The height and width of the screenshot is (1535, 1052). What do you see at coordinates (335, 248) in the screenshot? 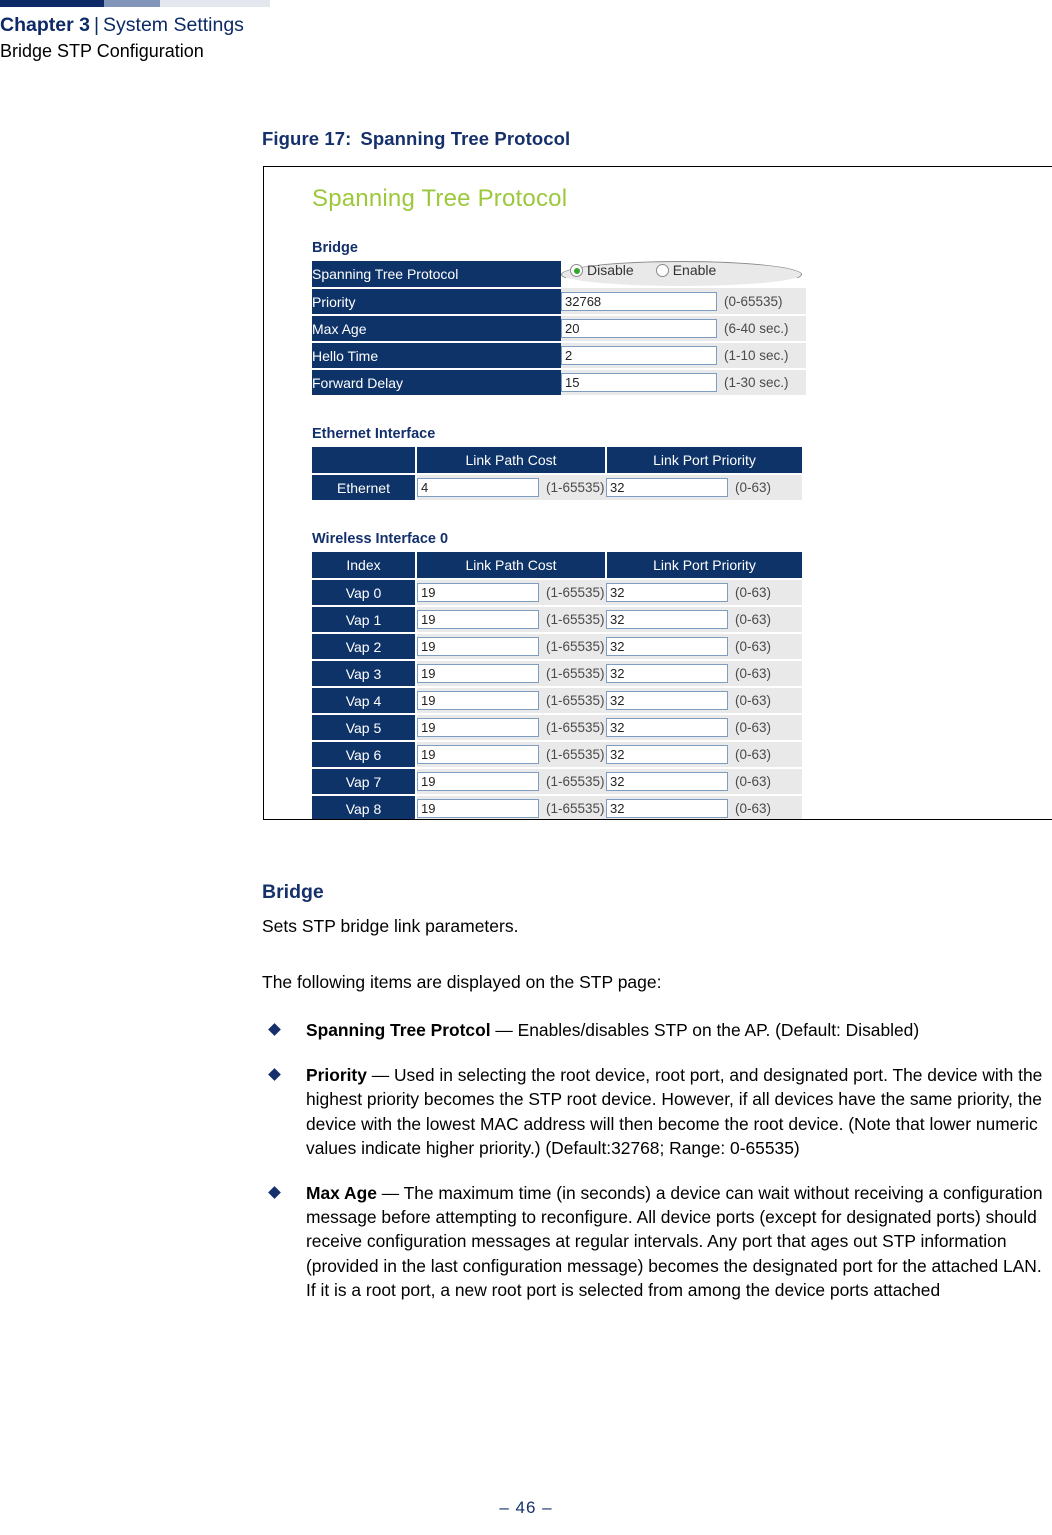
I see `bridge-section-heading: Bridge` at bounding box center [335, 248].